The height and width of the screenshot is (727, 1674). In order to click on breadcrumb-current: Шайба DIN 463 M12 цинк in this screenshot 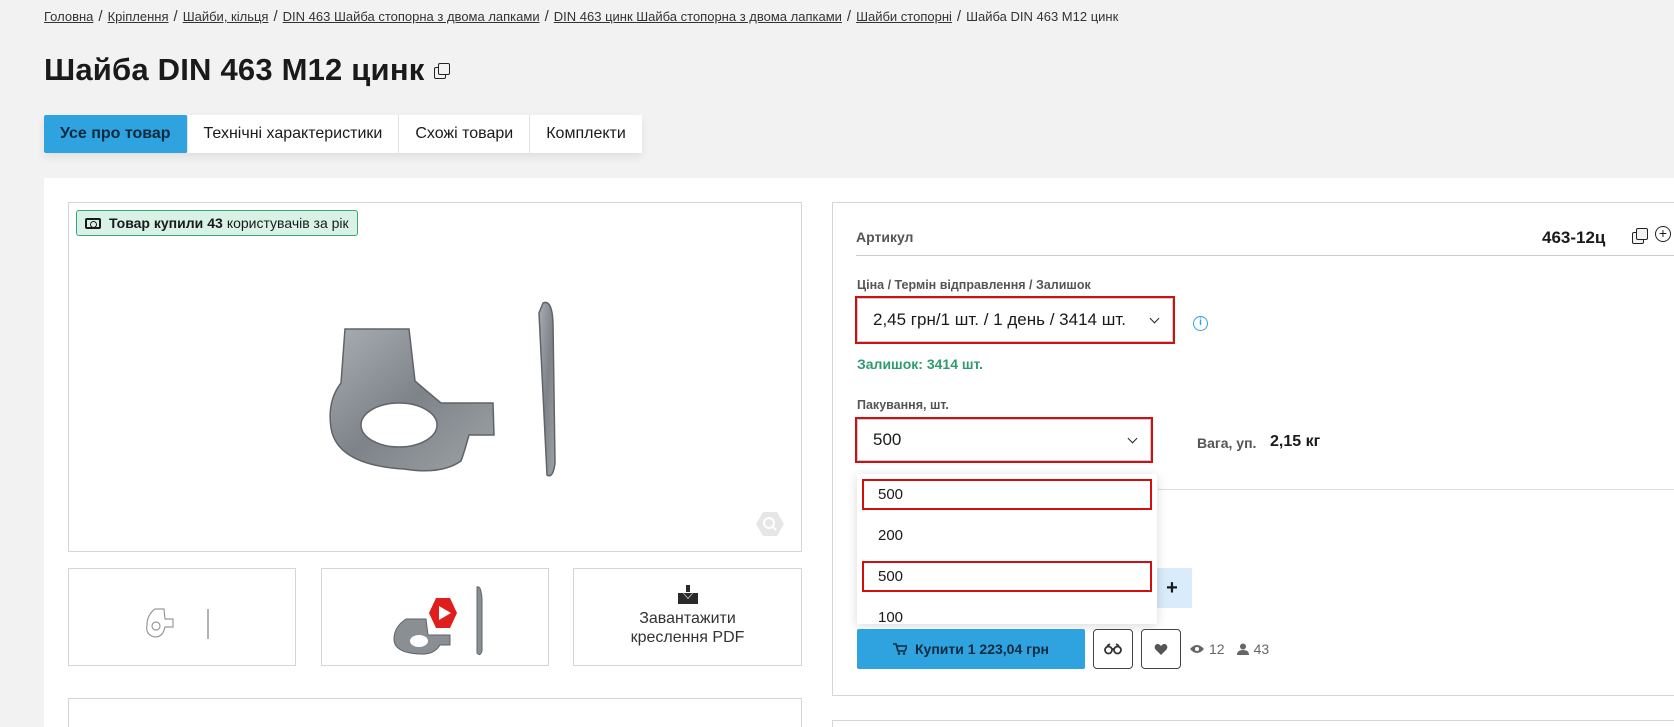, I will do `click(1042, 16)`.